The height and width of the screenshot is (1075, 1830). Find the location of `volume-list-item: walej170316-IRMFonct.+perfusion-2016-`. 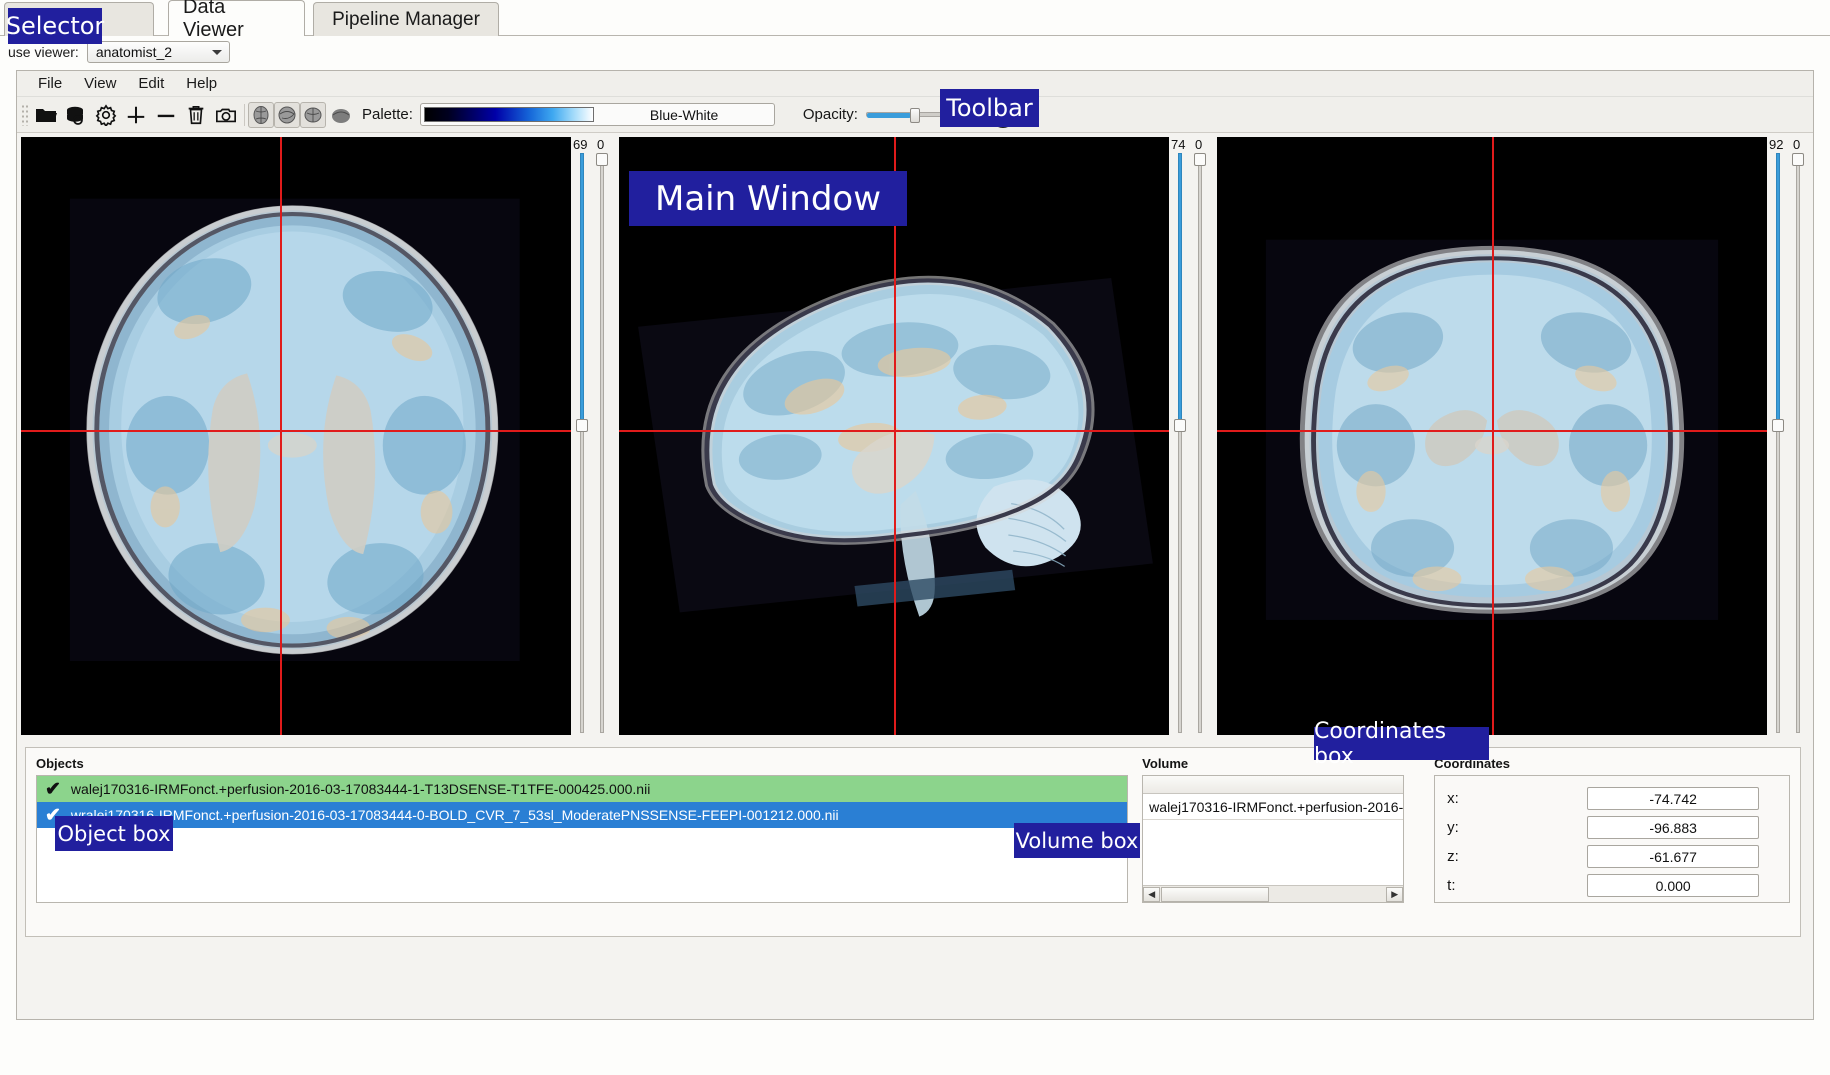

volume-list-item: walej170316-IRMFonct.+perfusion-2016- is located at coordinates (1273, 807).